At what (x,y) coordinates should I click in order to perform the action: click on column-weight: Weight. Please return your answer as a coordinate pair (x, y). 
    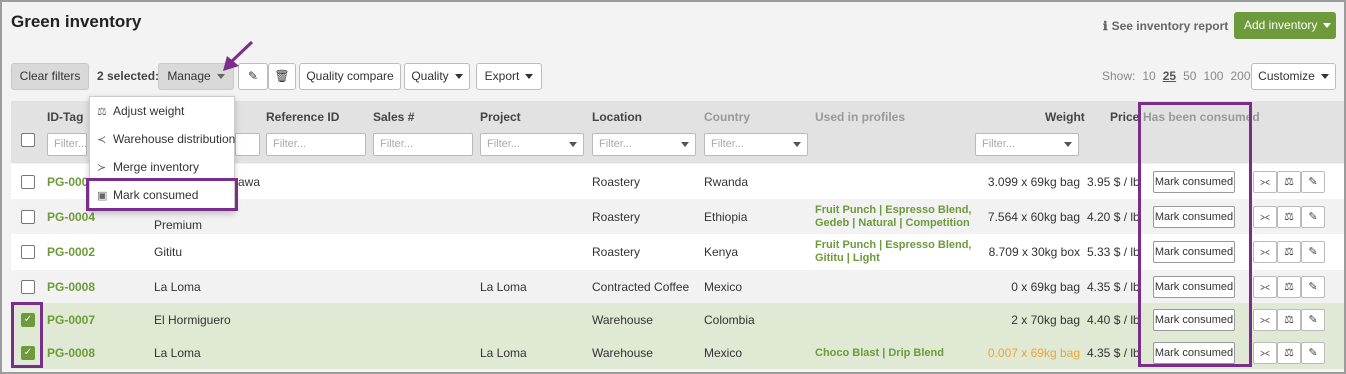
    Looking at the image, I should click on (1065, 117).